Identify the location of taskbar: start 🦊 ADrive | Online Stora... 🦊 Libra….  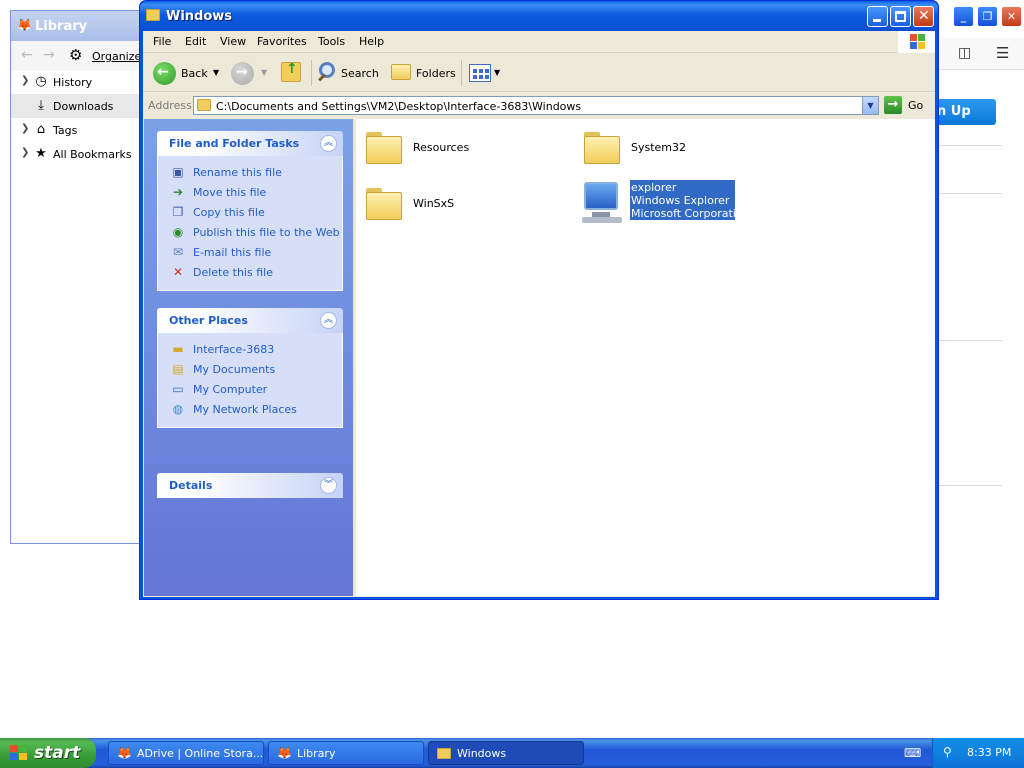
(512, 753).